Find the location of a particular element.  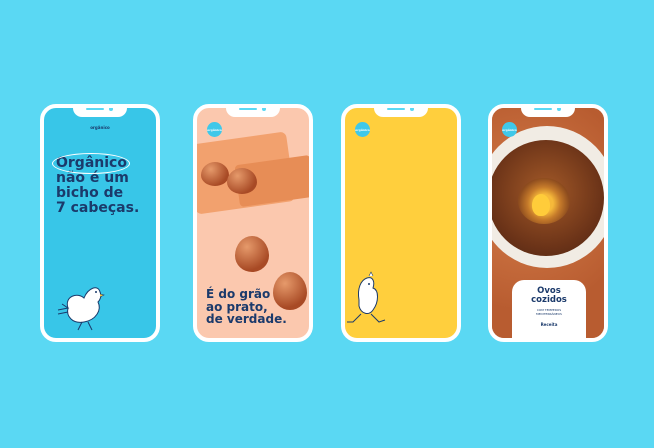

recipe-link: Receita is located at coordinates (549, 324).